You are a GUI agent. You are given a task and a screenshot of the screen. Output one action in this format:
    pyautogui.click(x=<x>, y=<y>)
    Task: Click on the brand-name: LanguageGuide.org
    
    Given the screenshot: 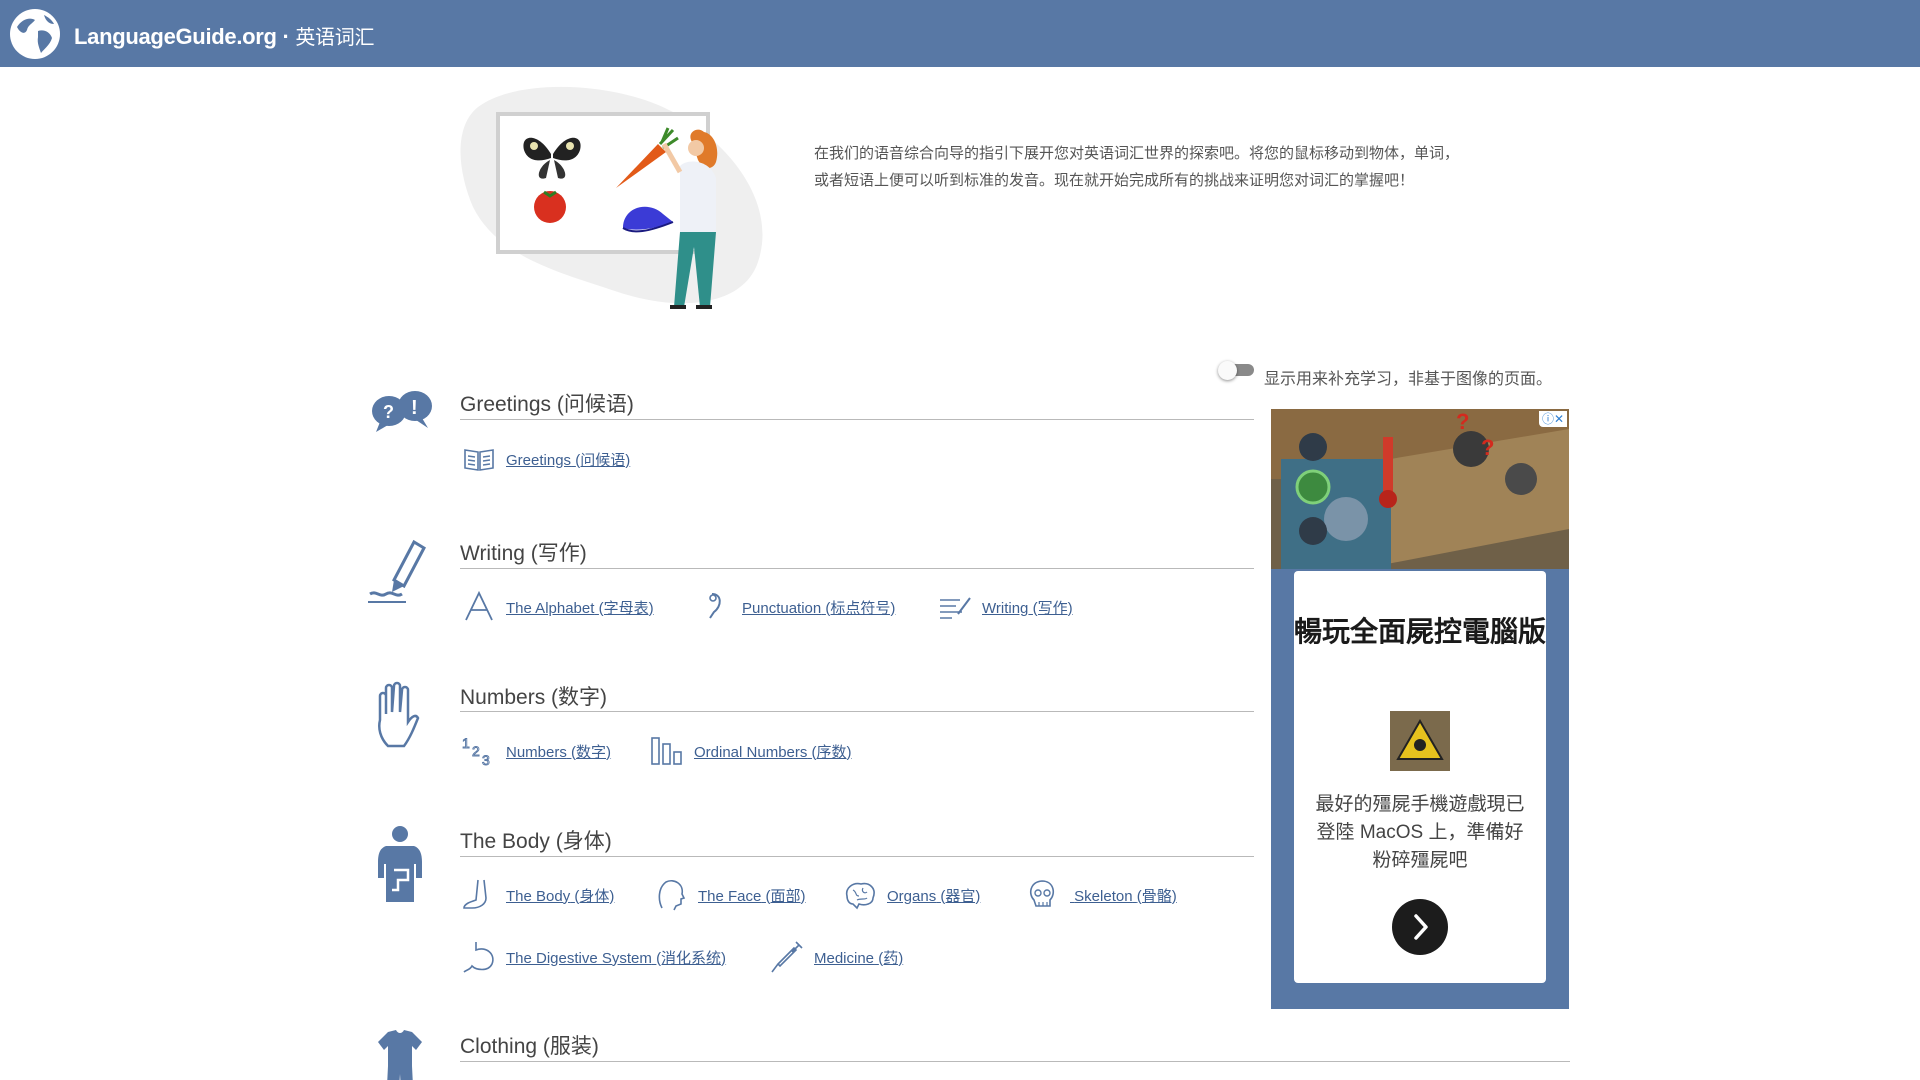 What is the action you would take?
    pyautogui.click(x=175, y=36)
    